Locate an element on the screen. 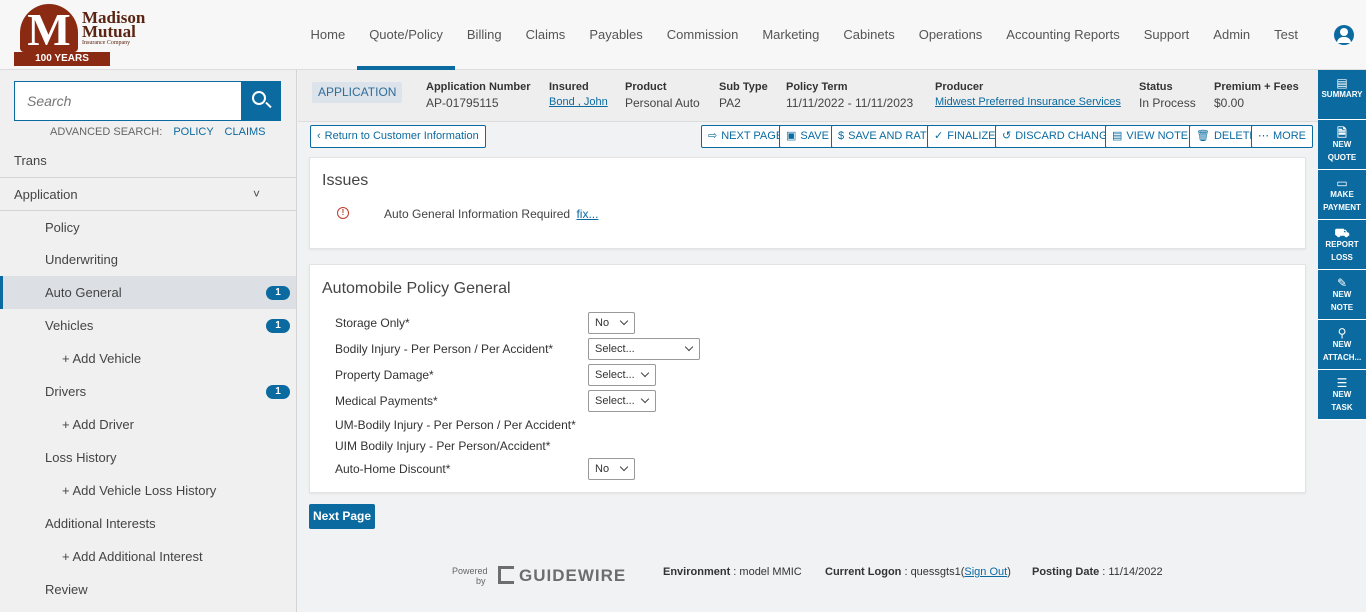  sidebar-item-add-driver: + Add Driver is located at coordinates (148, 424).